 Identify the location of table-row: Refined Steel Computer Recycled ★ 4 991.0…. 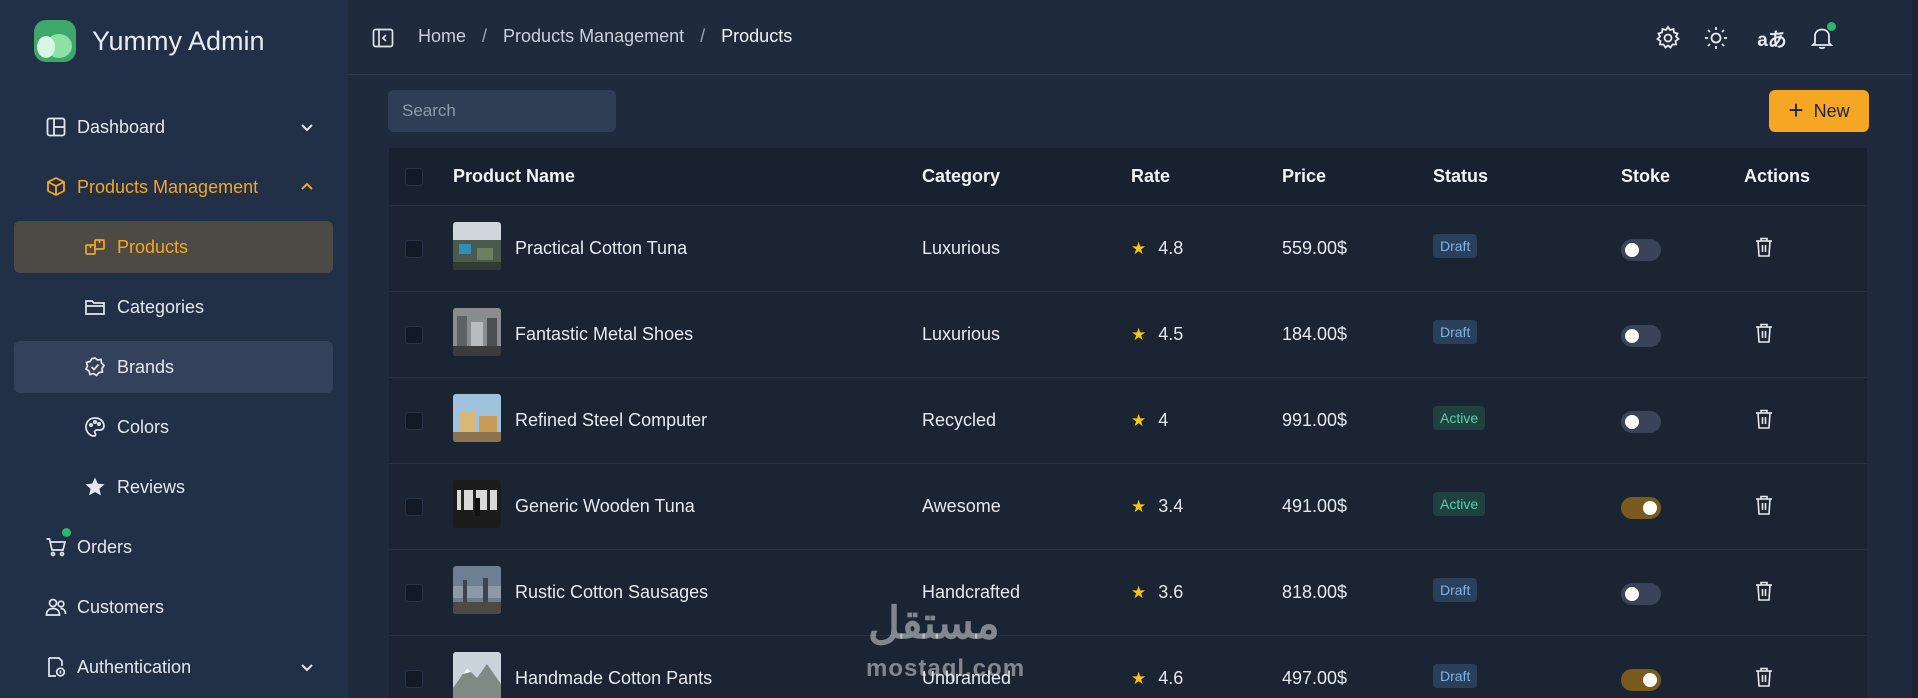
(1128, 421).